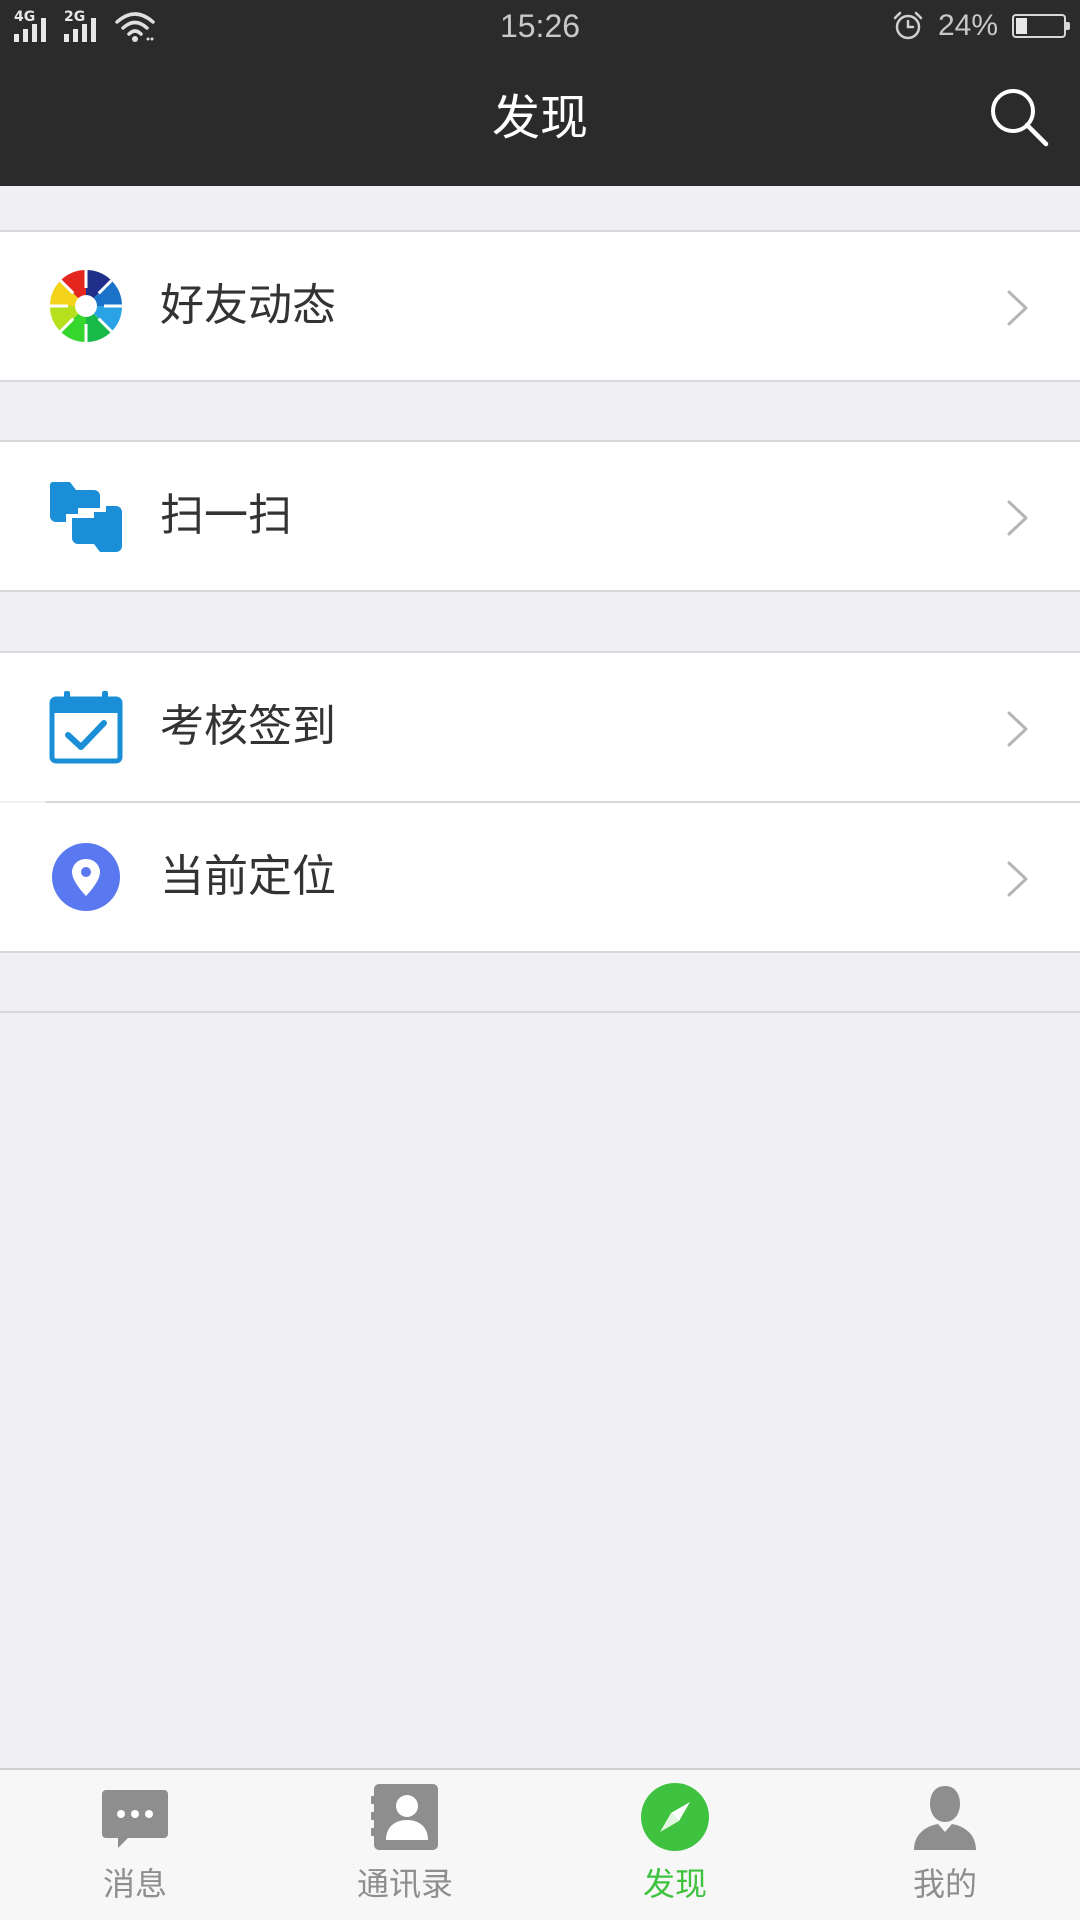 The height and width of the screenshot is (1920, 1080). What do you see at coordinates (540, 306) in the screenshot?
I see `list-item-friend-moments: 好友动态` at bounding box center [540, 306].